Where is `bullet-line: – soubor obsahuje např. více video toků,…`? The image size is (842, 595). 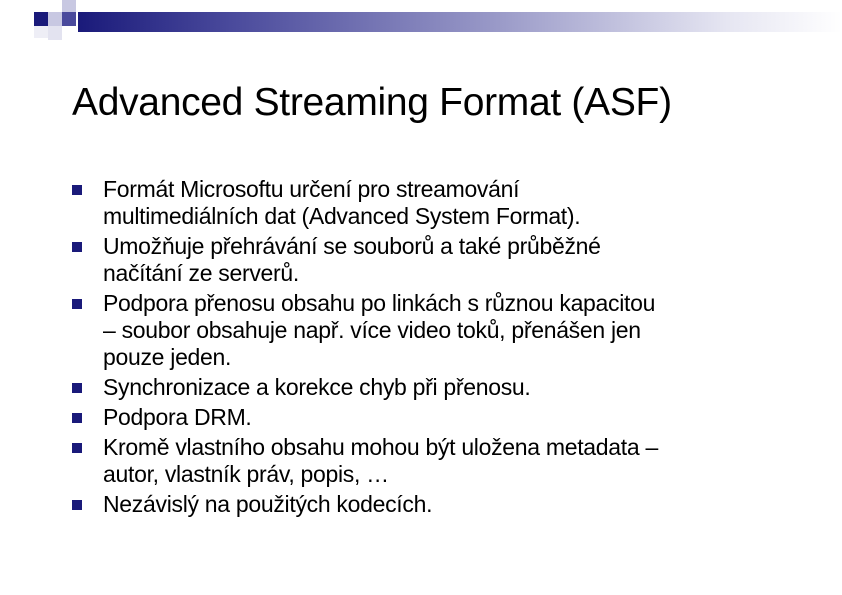 bullet-line: – soubor obsahuje např. více video toků,… is located at coordinates (372, 330).